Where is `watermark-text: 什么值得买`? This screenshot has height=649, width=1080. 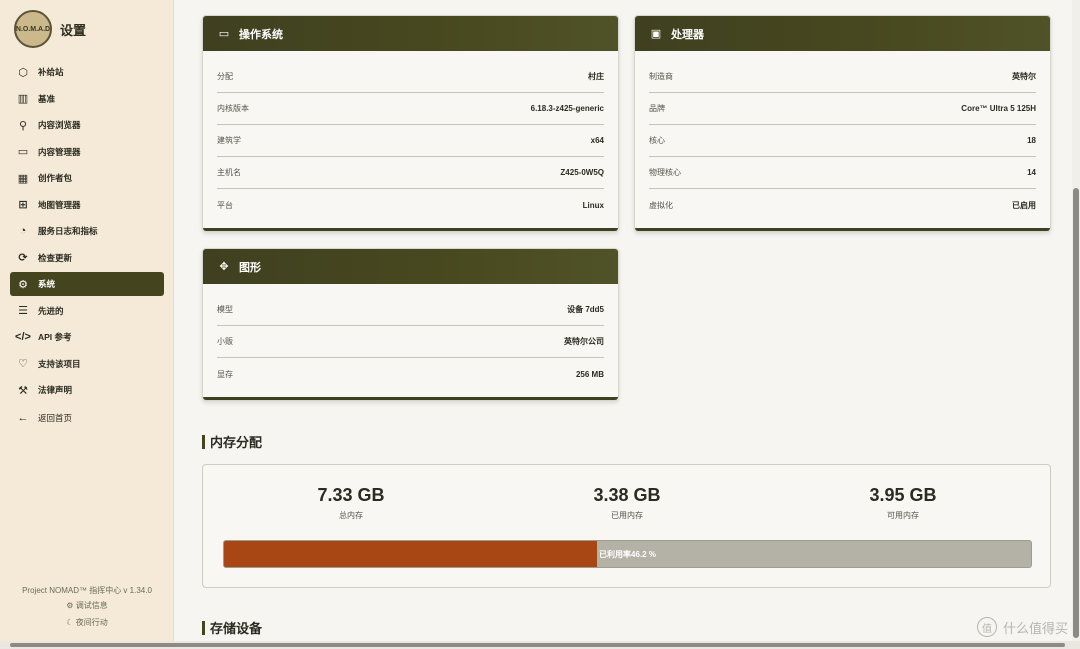
watermark-text: 什么值得买 is located at coordinates (1035, 628).